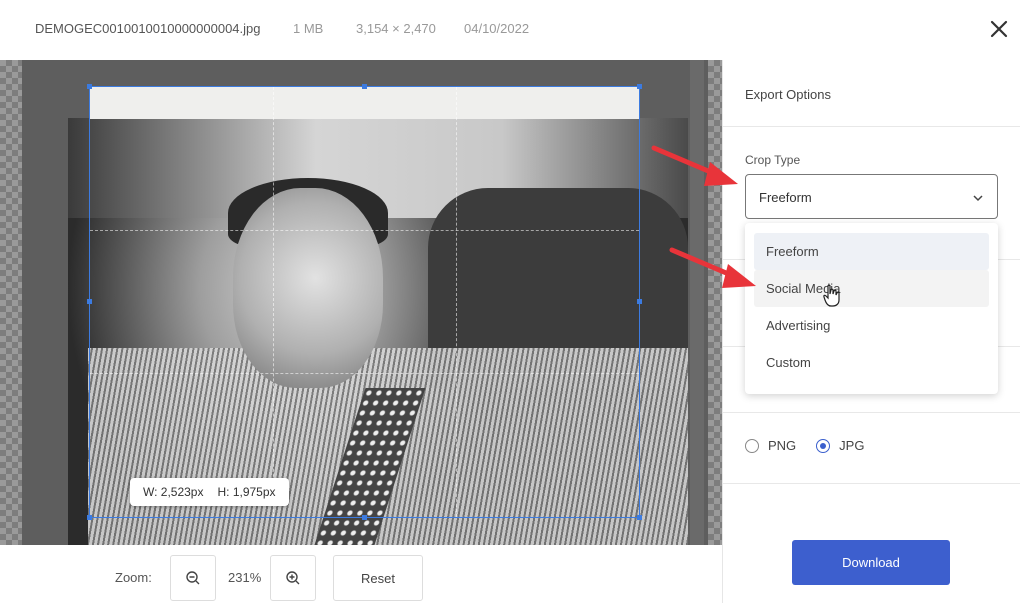  What do you see at coordinates (148, 28) in the screenshot?
I see `file-name: DEMOGEC0010010010000000004.jpg` at bounding box center [148, 28].